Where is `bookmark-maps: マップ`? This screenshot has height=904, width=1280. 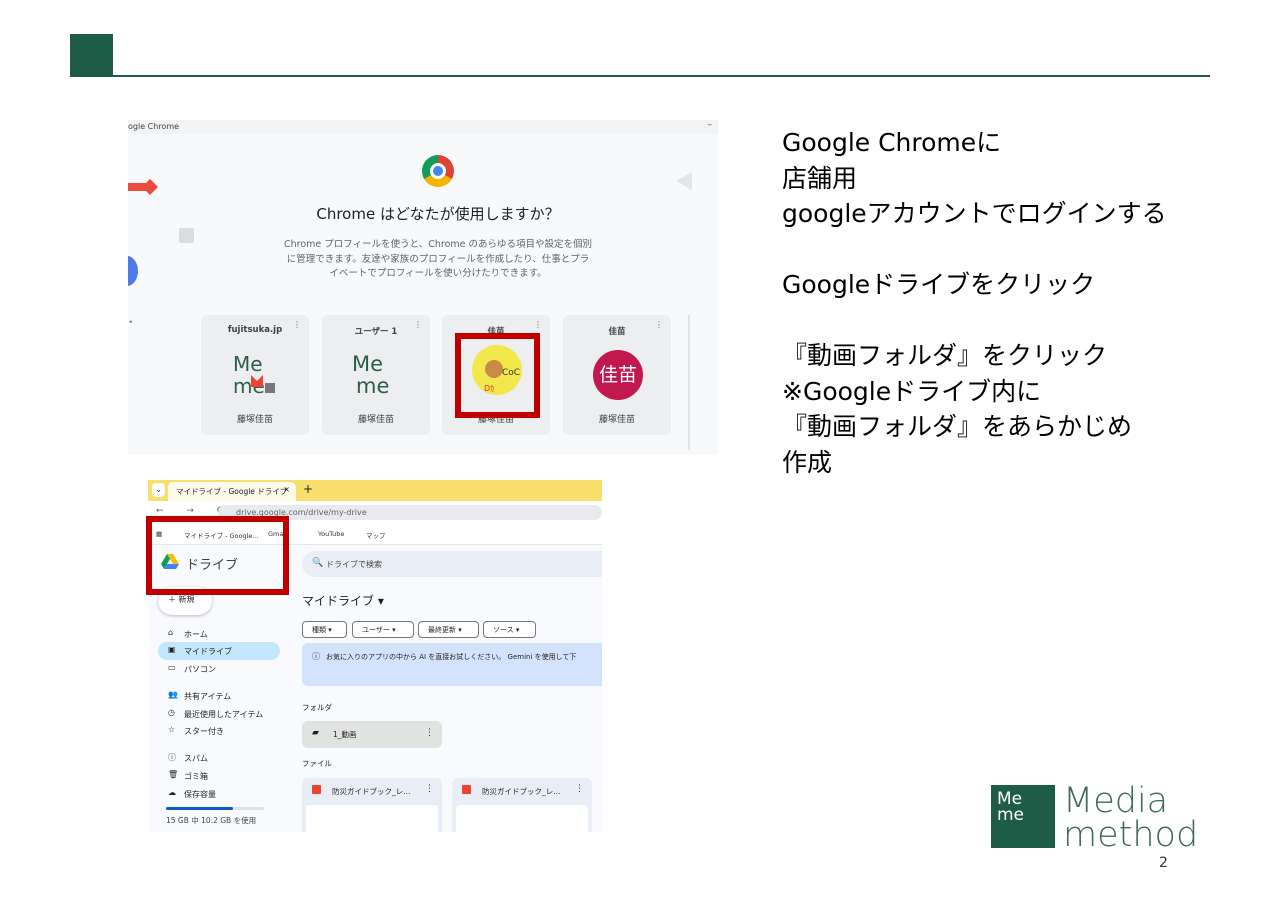
bookmark-maps: マップ is located at coordinates (376, 535).